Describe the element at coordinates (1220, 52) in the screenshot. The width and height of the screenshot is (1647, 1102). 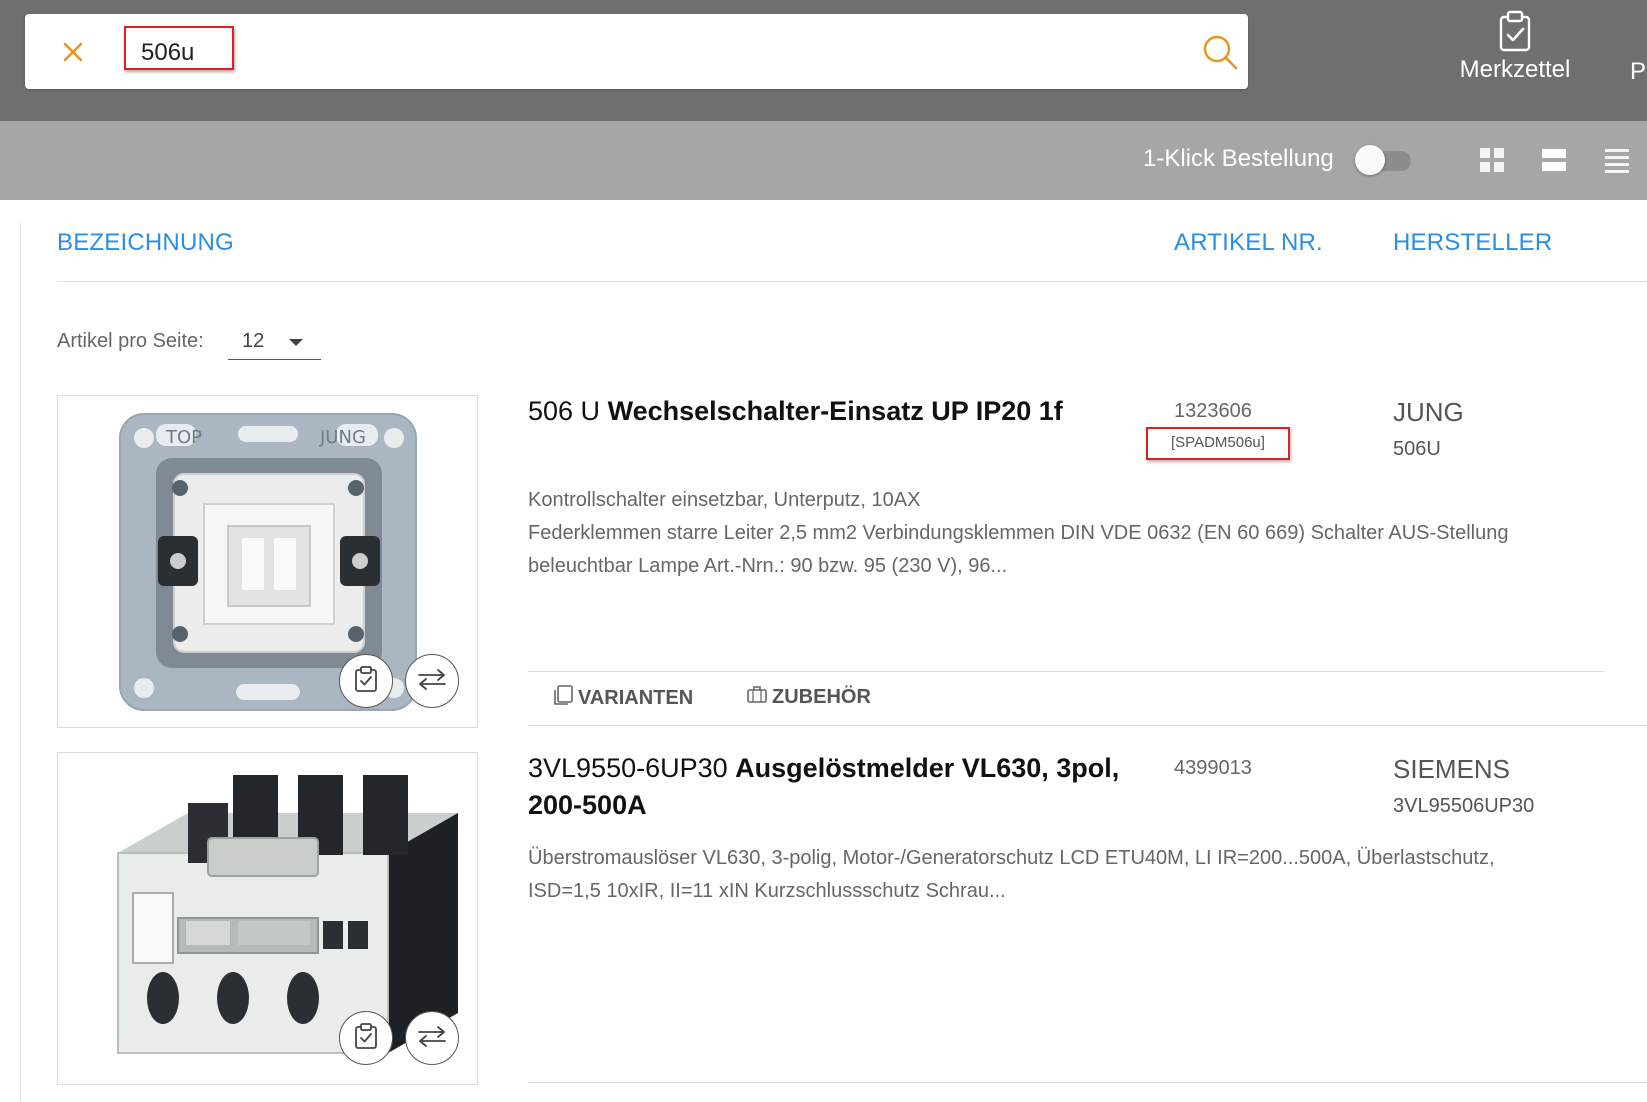
I see `search-icon` at that location.